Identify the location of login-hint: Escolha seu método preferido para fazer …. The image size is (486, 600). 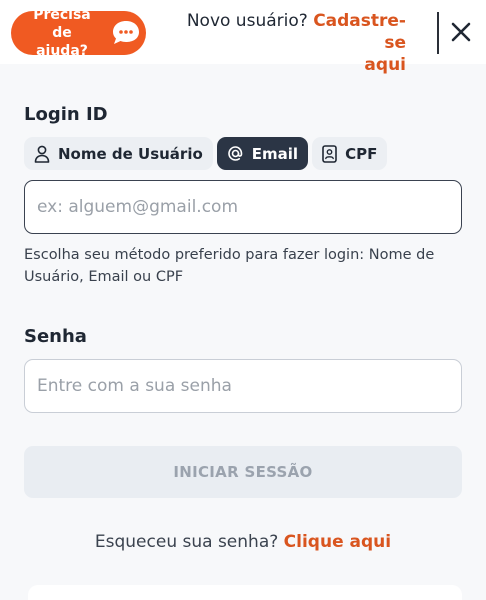
(229, 266).